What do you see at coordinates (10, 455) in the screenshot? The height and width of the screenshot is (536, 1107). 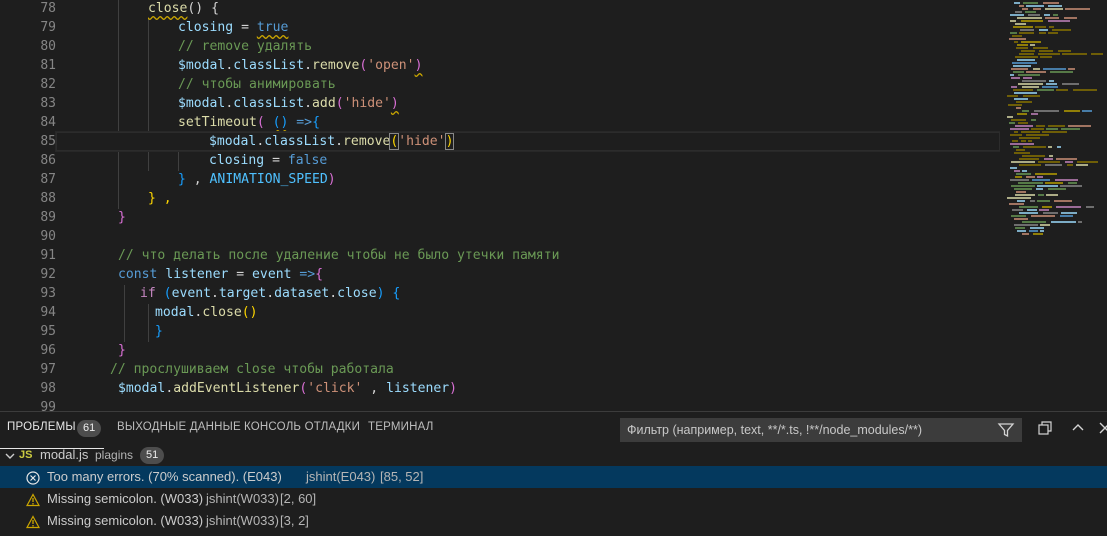 I see `chevron-down-icon` at bounding box center [10, 455].